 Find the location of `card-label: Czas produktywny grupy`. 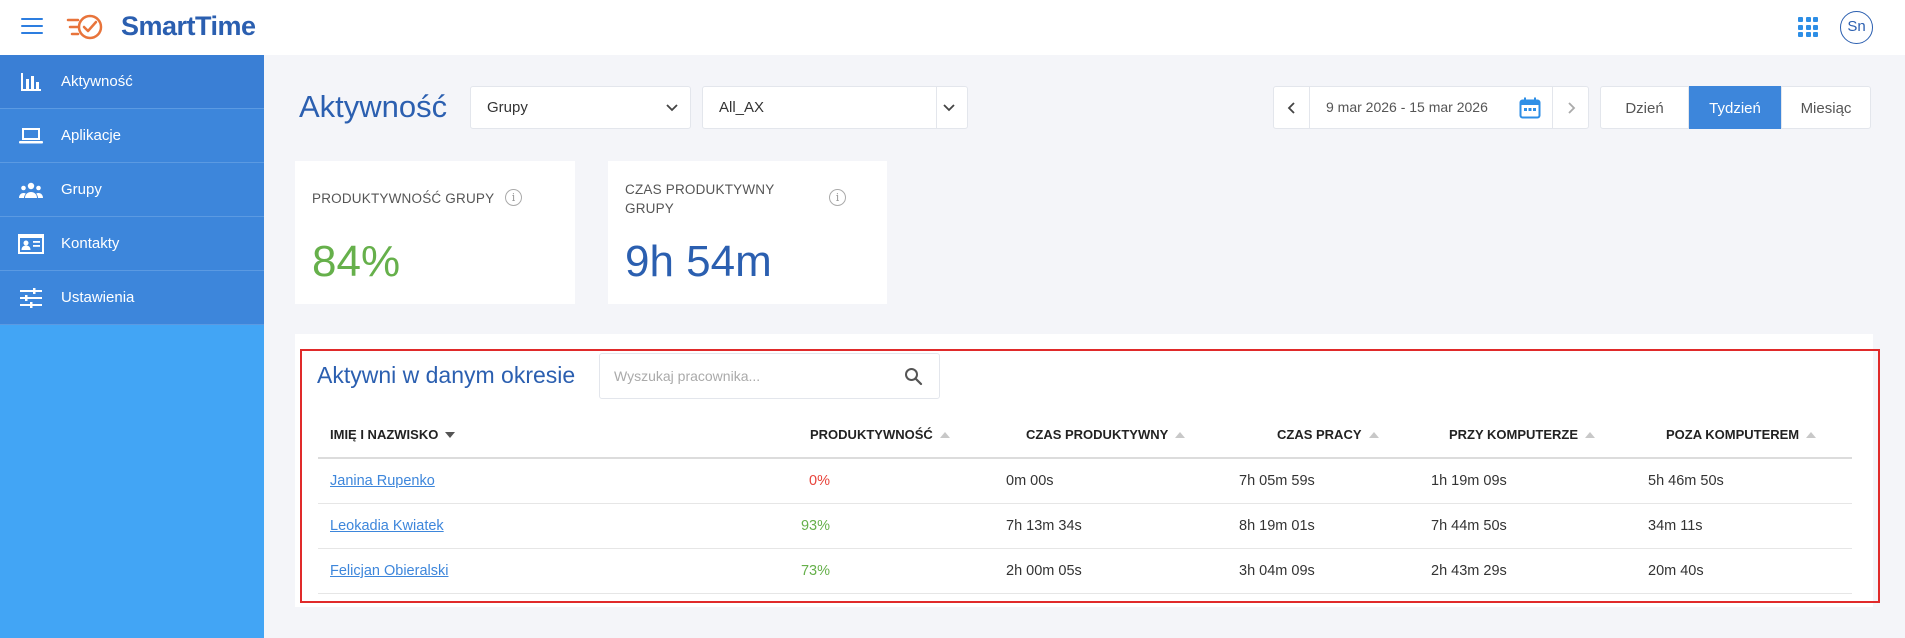

card-label: Czas produktywny grupy is located at coordinates (700, 199).